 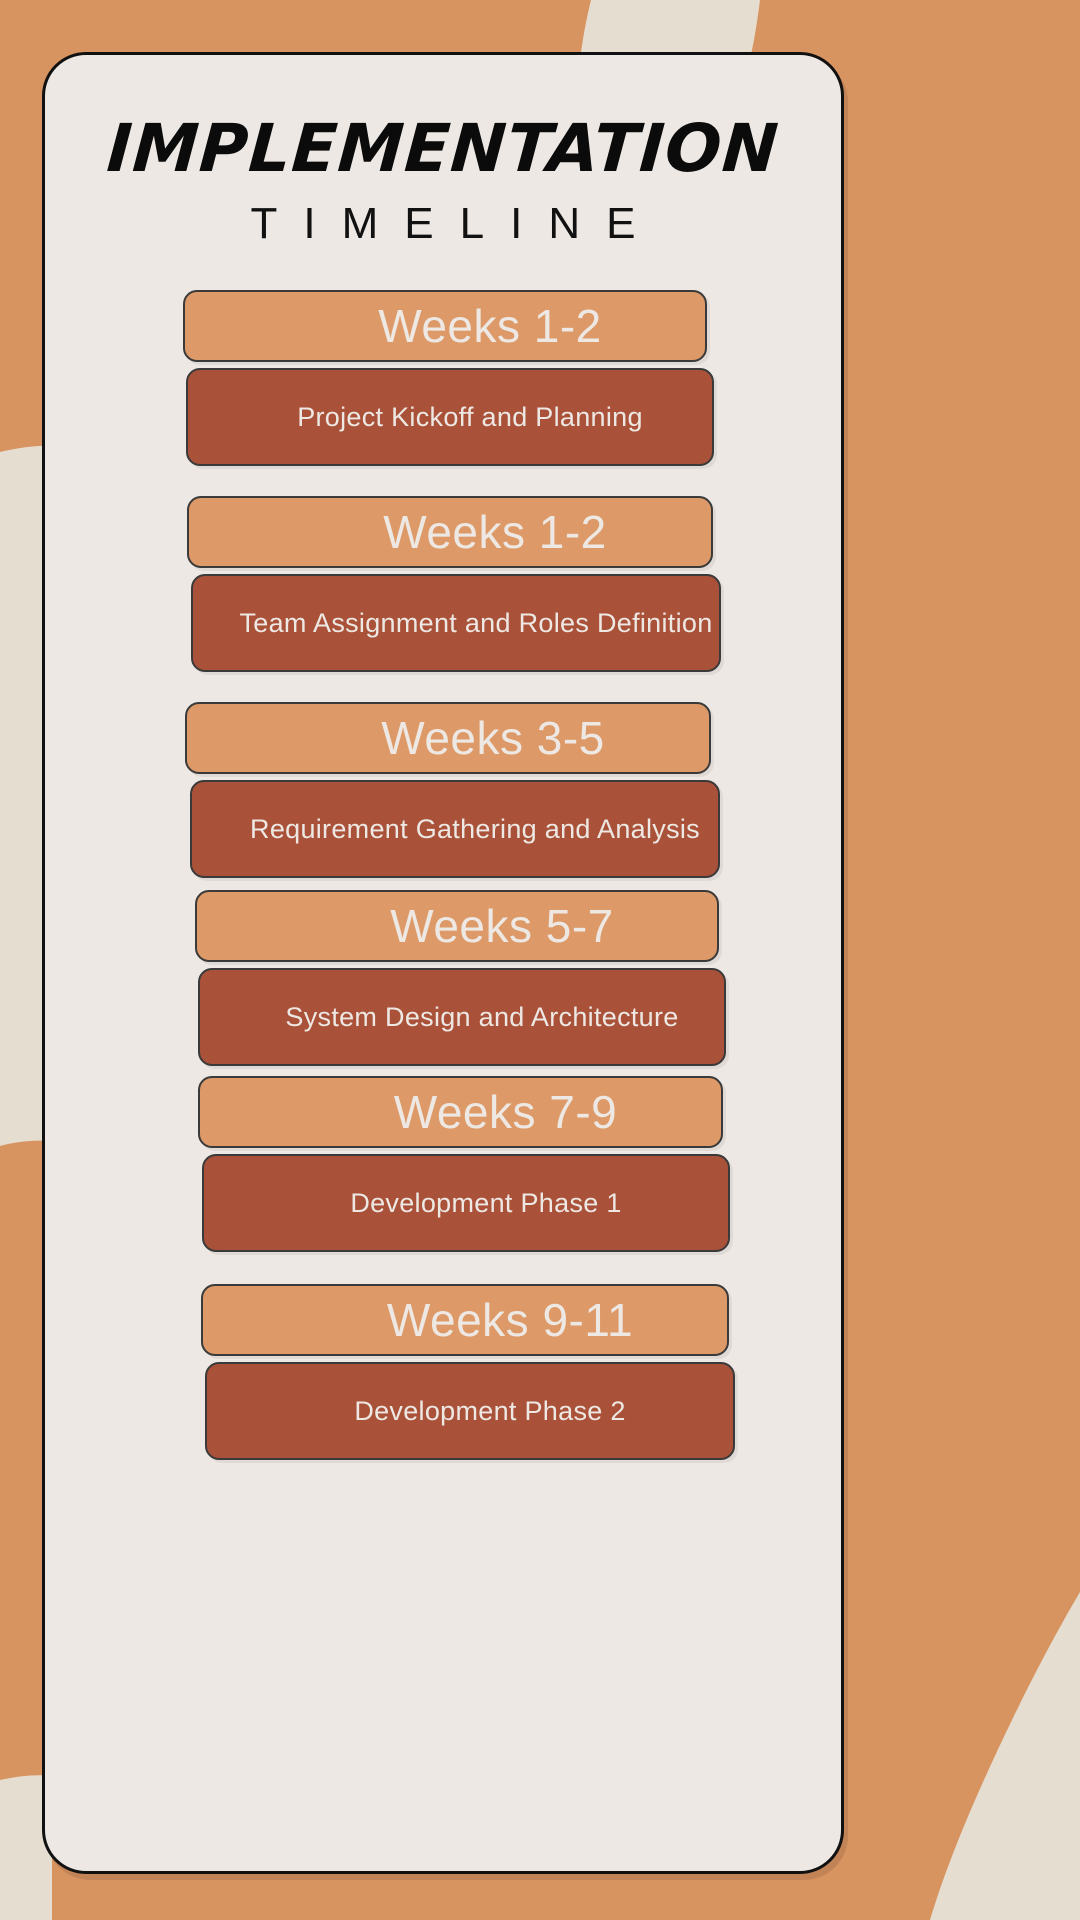 I want to click on task-description-bar: Requirement Gathering and Analysis, so click(x=455, y=829).